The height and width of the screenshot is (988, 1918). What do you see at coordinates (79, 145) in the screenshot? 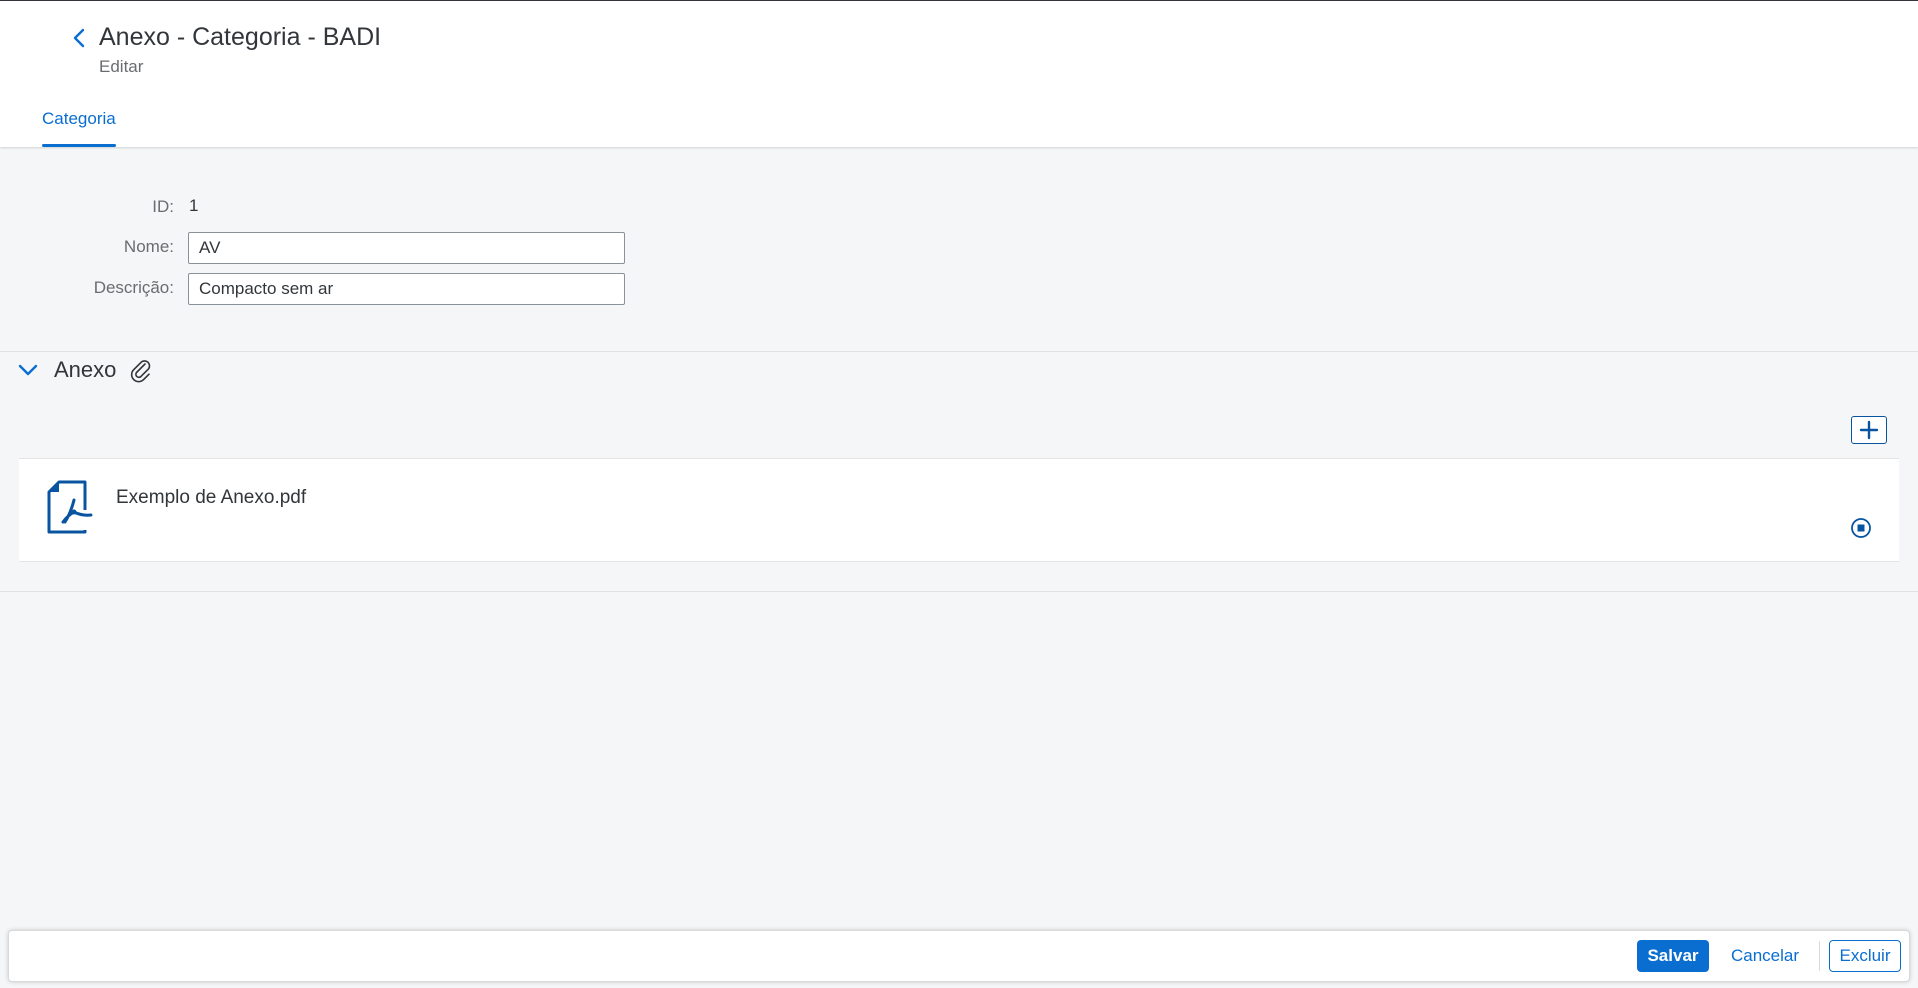
I see `active-tab-indicator` at bounding box center [79, 145].